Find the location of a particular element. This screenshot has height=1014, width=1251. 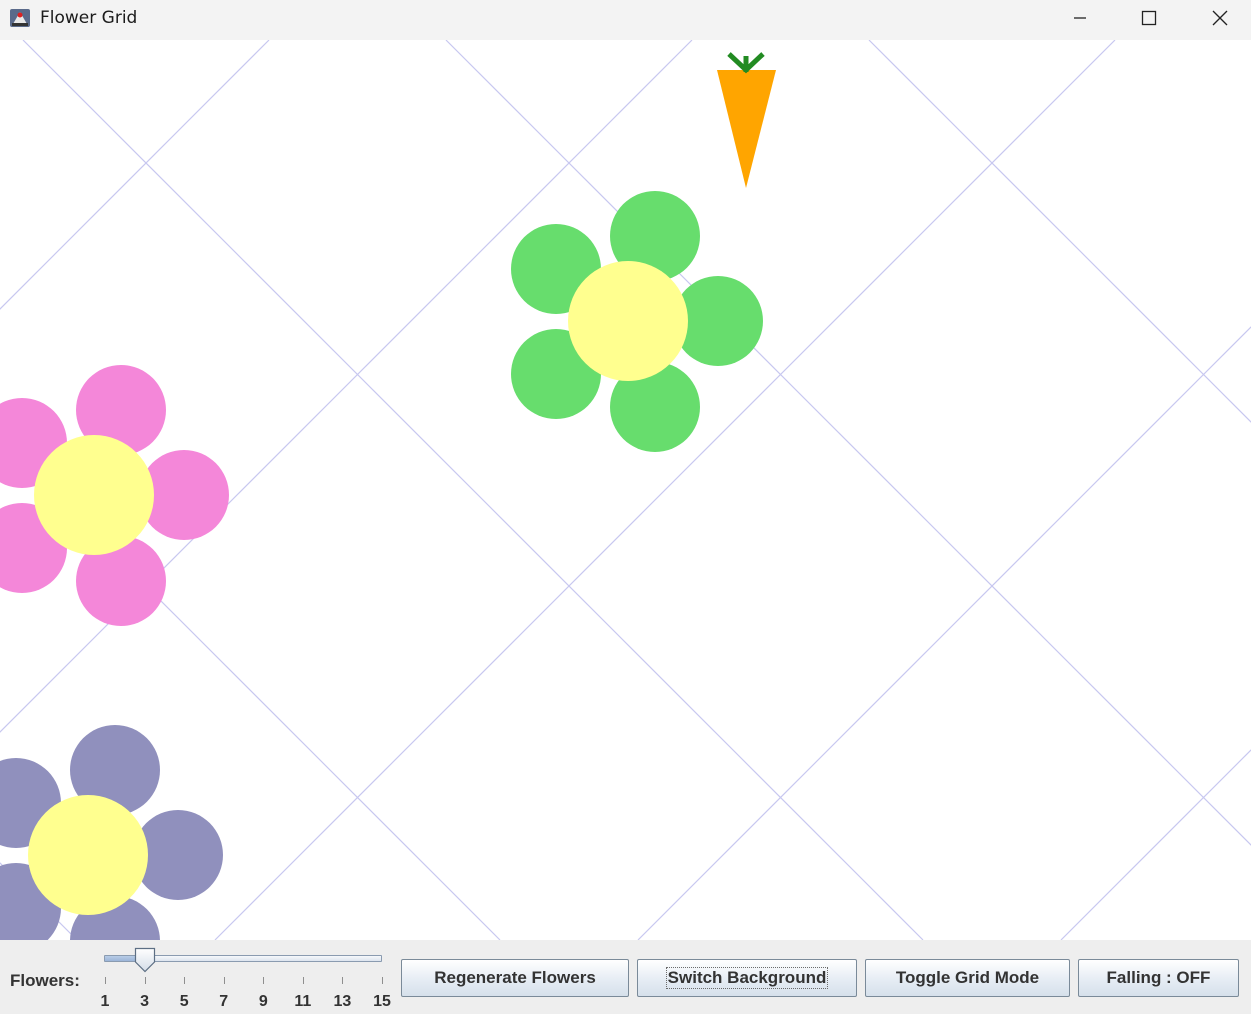

flower-pink is located at coordinates (114, 495).